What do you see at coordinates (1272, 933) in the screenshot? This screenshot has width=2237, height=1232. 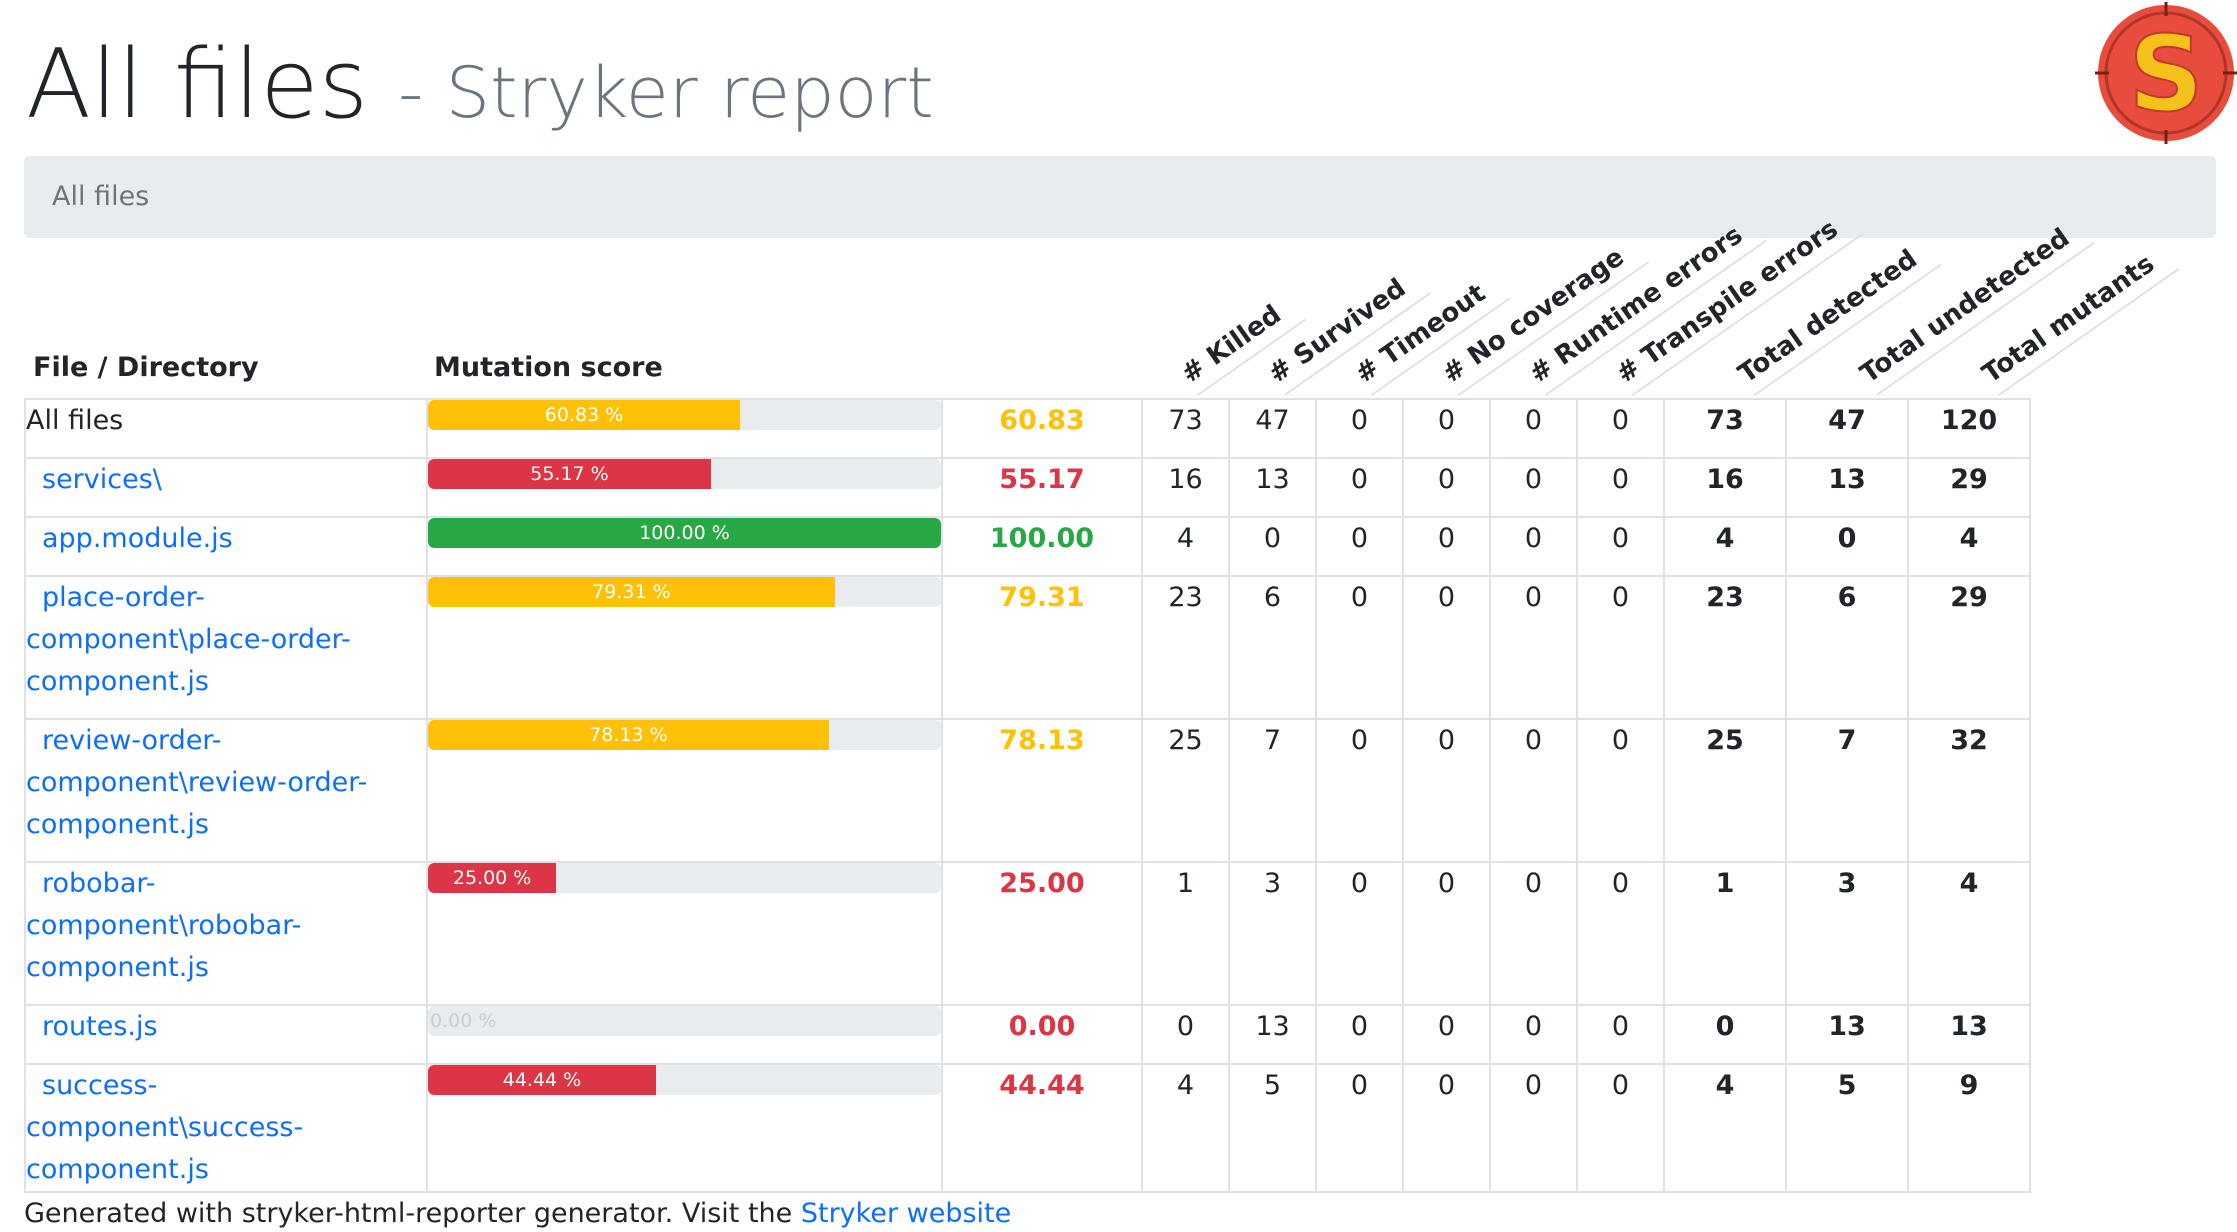 I see `survived-count: 3` at bounding box center [1272, 933].